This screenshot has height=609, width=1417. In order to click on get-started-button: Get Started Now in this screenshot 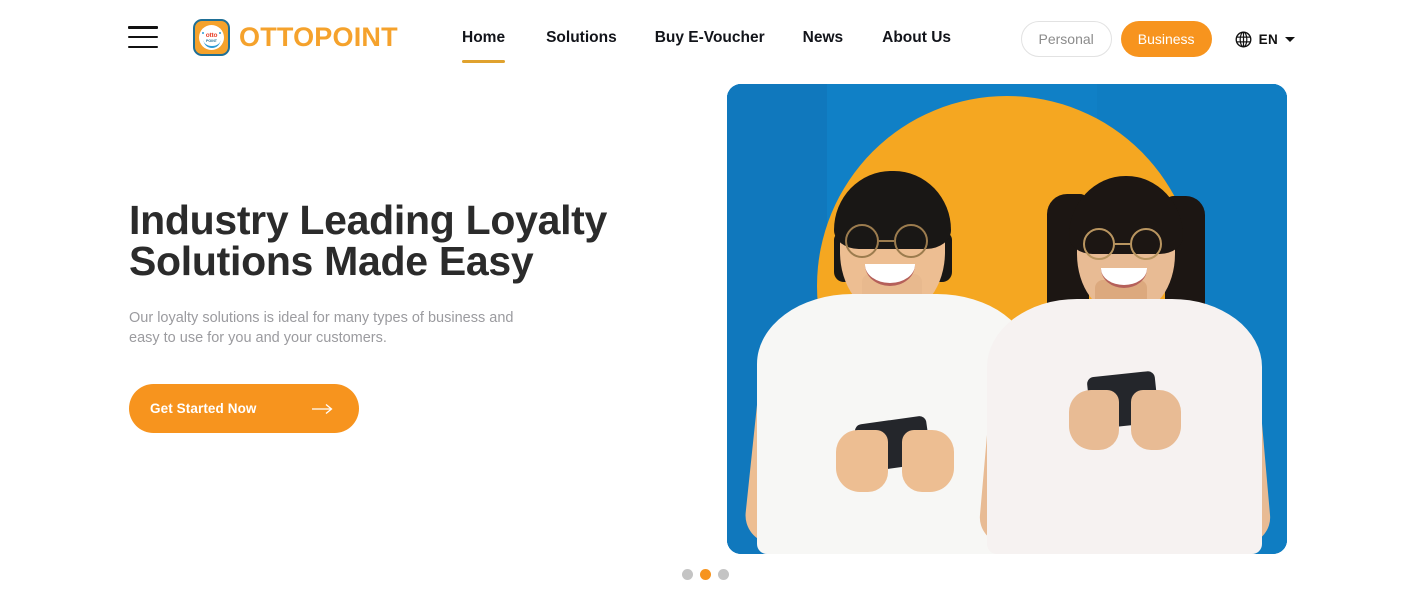, I will do `click(244, 409)`.